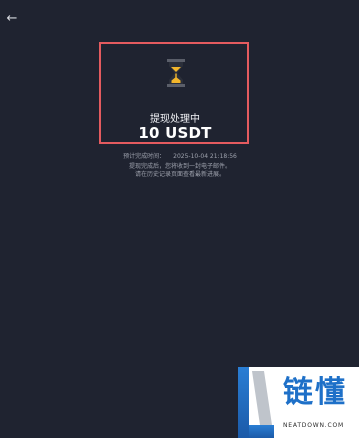  I want to click on watermark-brand: 链懂, so click(315, 392).